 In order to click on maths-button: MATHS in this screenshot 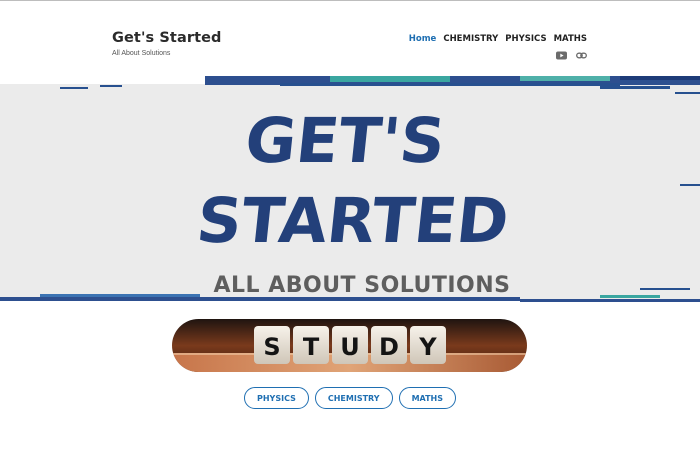, I will do `click(427, 398)`.